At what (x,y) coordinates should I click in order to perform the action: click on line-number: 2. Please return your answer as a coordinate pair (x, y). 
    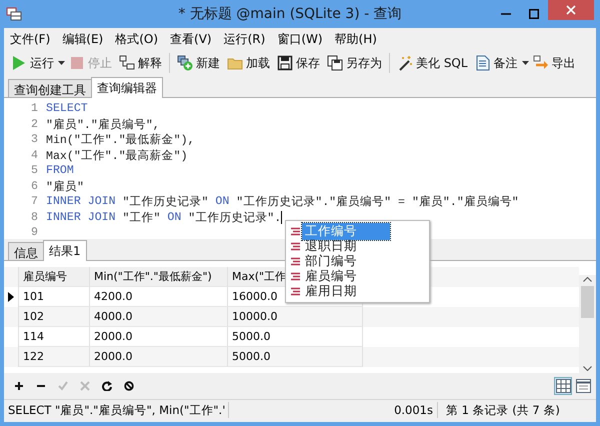
    Looking at the image, I should click on (34, 124).